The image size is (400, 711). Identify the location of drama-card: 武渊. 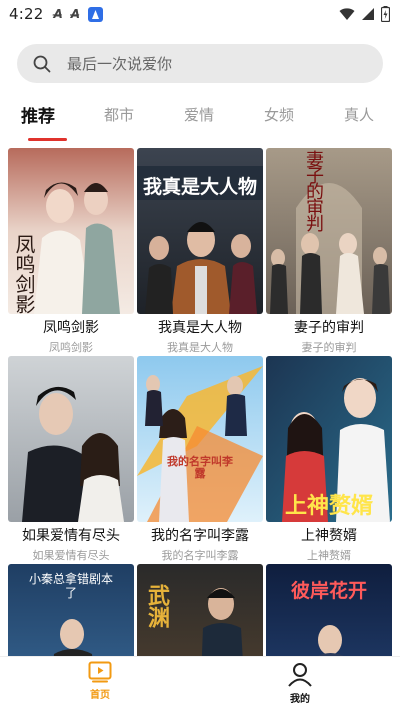
(200, 610).